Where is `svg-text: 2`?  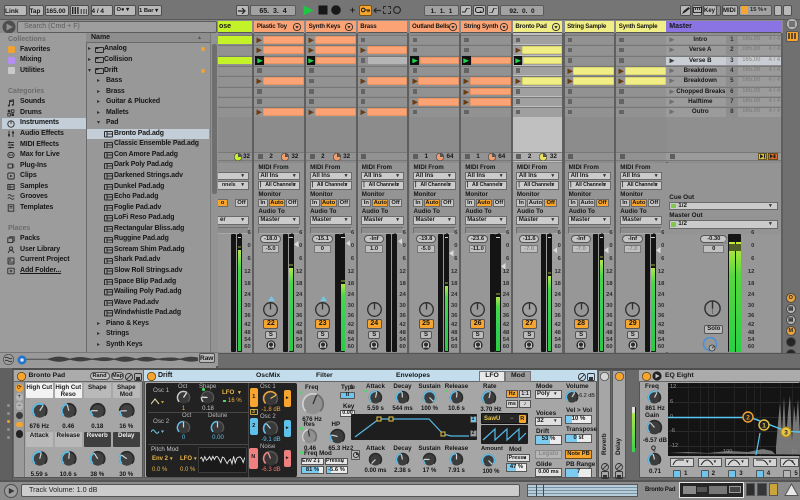 svg-text: 2 is located at coordinates (748, 418).